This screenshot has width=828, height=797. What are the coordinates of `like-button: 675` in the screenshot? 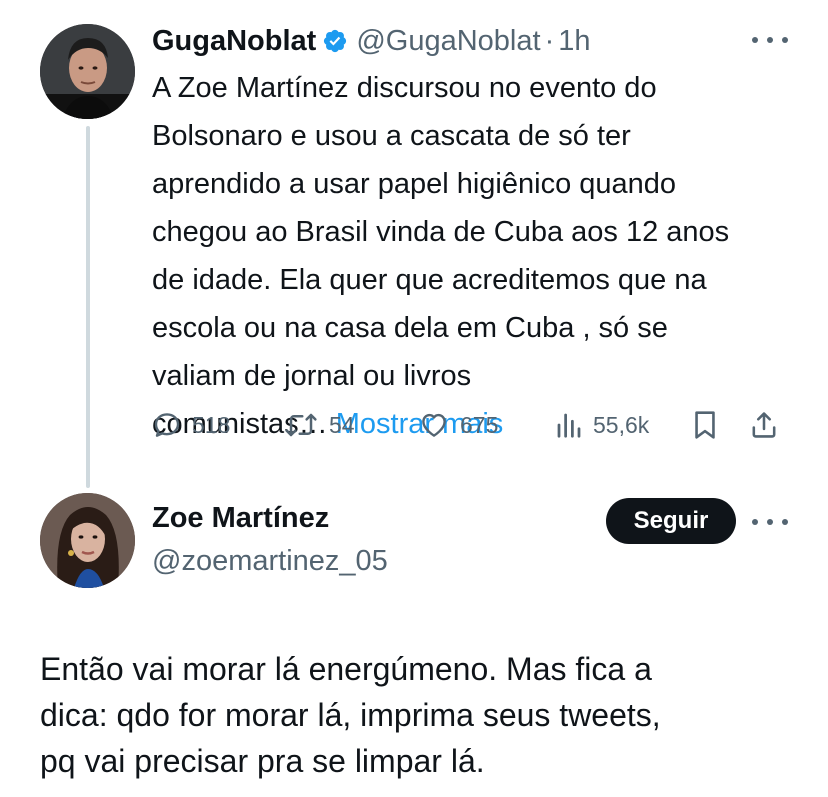 It's located at (458, 425).